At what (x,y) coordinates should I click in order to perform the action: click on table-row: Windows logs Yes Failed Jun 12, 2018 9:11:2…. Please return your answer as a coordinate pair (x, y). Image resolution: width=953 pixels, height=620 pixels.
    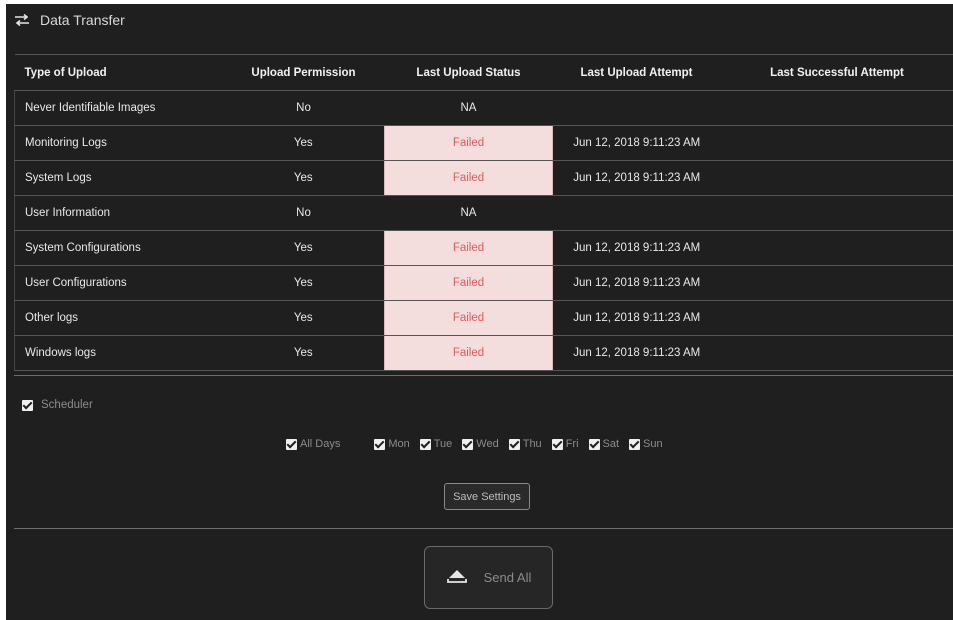
    Looking at the image, I should click on (483, 353).